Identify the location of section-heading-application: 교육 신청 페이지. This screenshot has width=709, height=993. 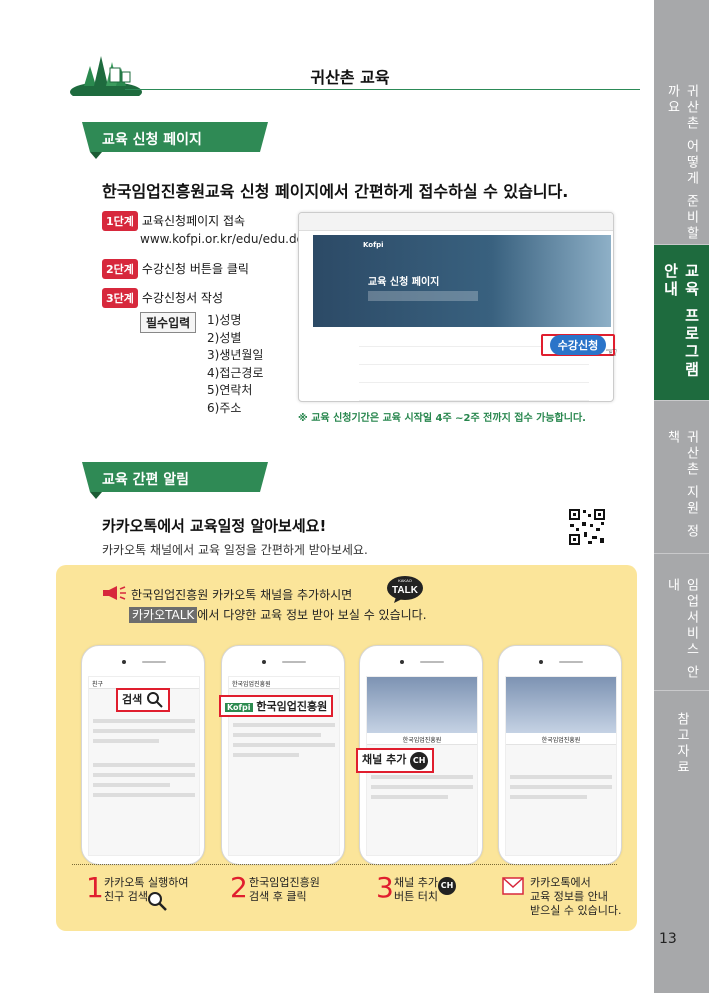
(175, 140).